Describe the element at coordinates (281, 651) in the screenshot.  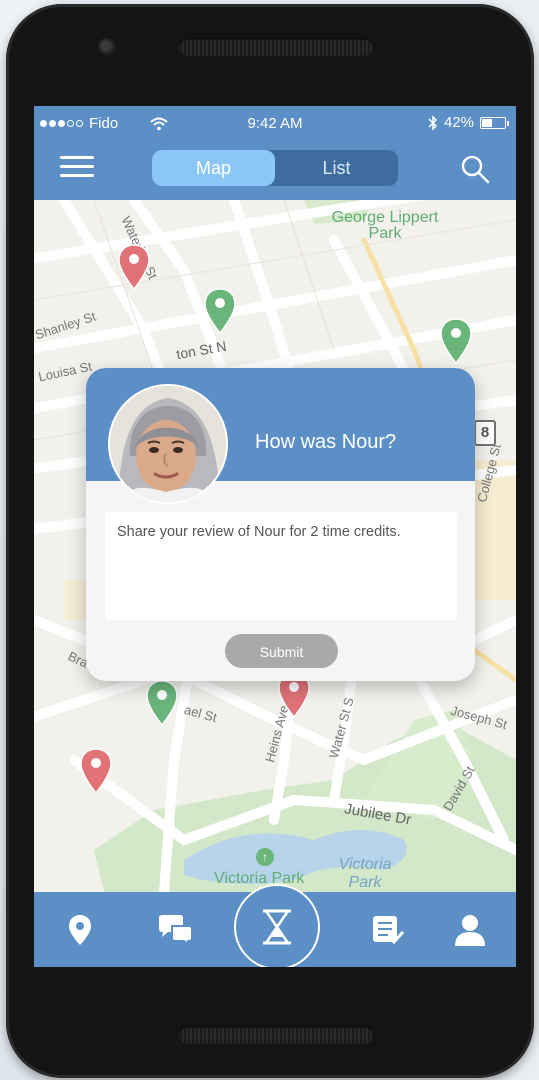
I see `submit-button: Submit` at that location.